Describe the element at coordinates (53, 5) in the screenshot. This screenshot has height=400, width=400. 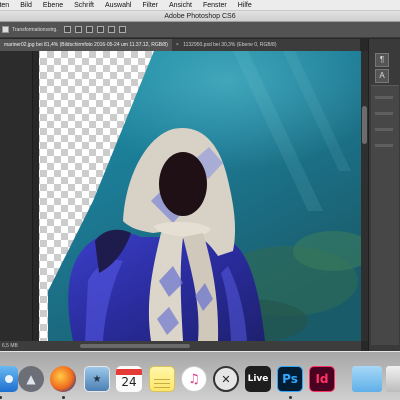
I see `menu-item-ebene: Ebene` at that location.